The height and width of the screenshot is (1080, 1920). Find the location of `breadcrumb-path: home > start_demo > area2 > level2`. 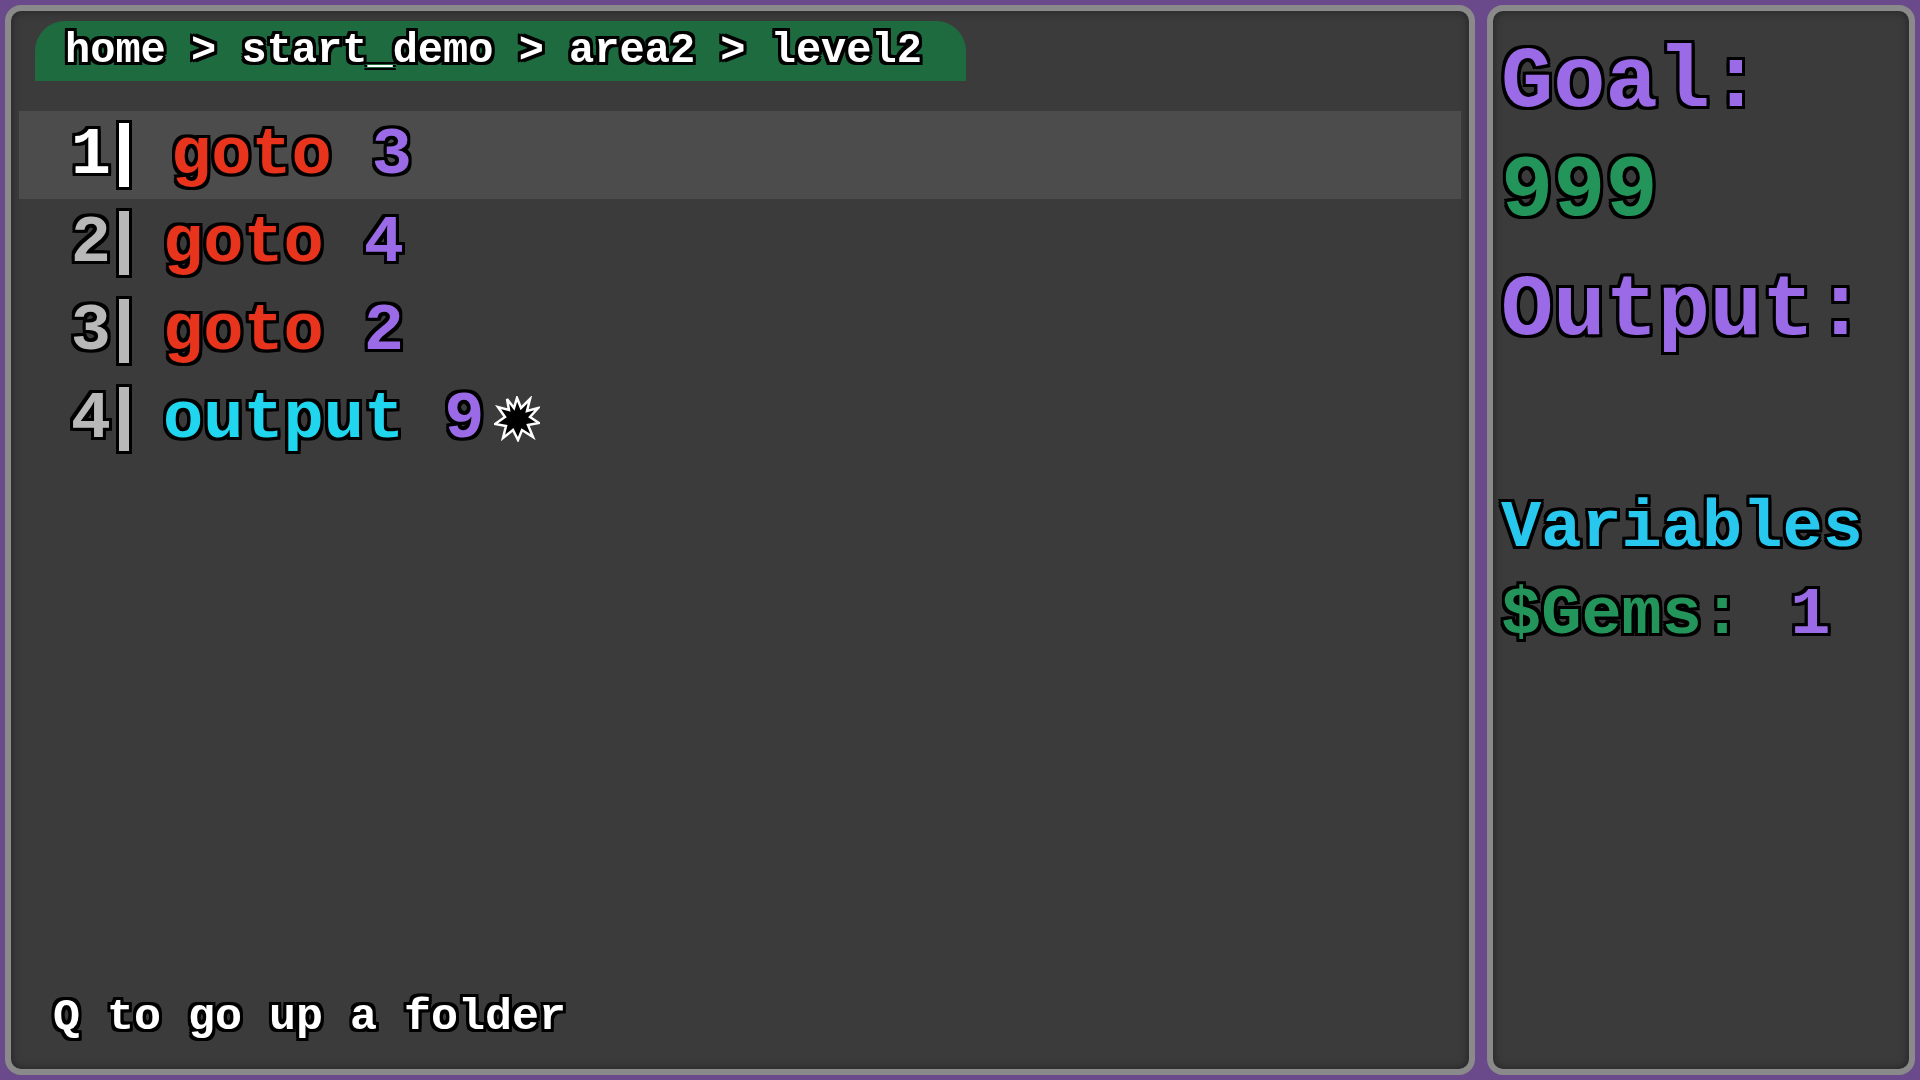

breadcrumb-path: home > start_demo > area2 > level2 is located at coordinates (500, 51).